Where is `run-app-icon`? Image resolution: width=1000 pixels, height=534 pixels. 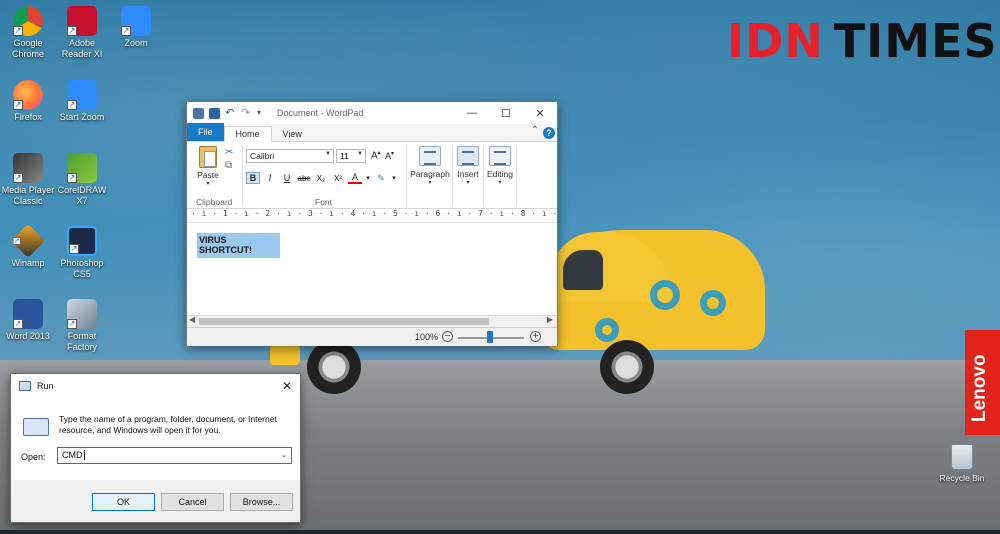 run-app-icon is located at coordinates (25, 386).